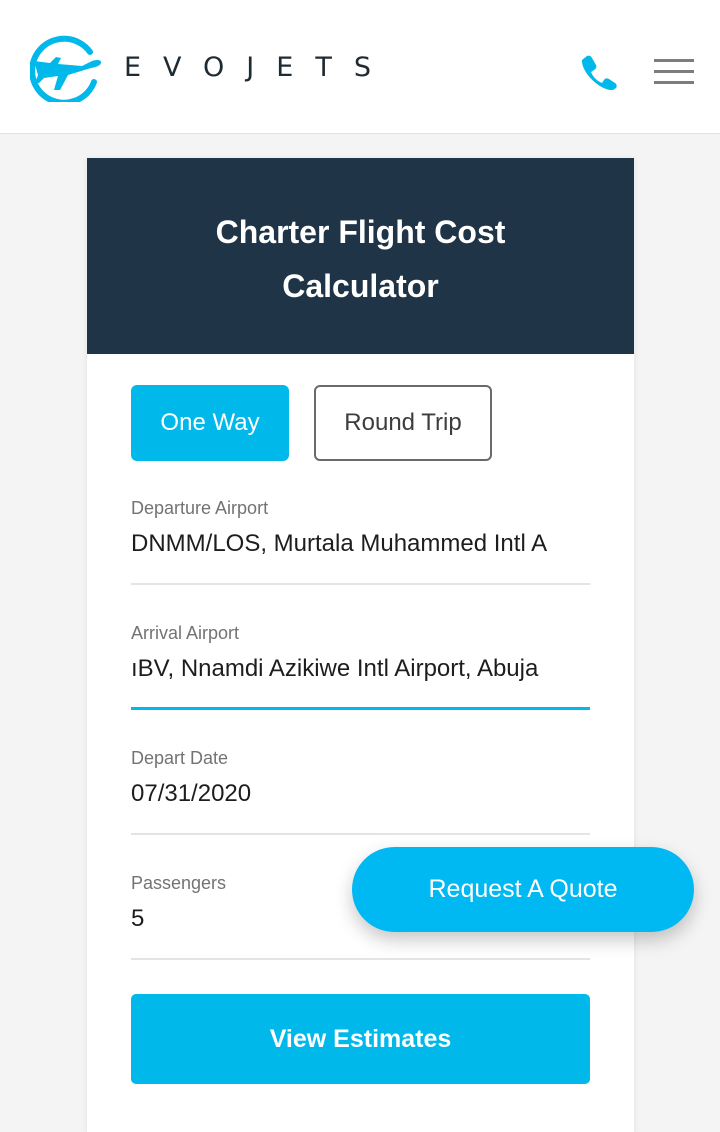 The image size is (720, 1132). I want to click on phone-icon, so click(598, 72).